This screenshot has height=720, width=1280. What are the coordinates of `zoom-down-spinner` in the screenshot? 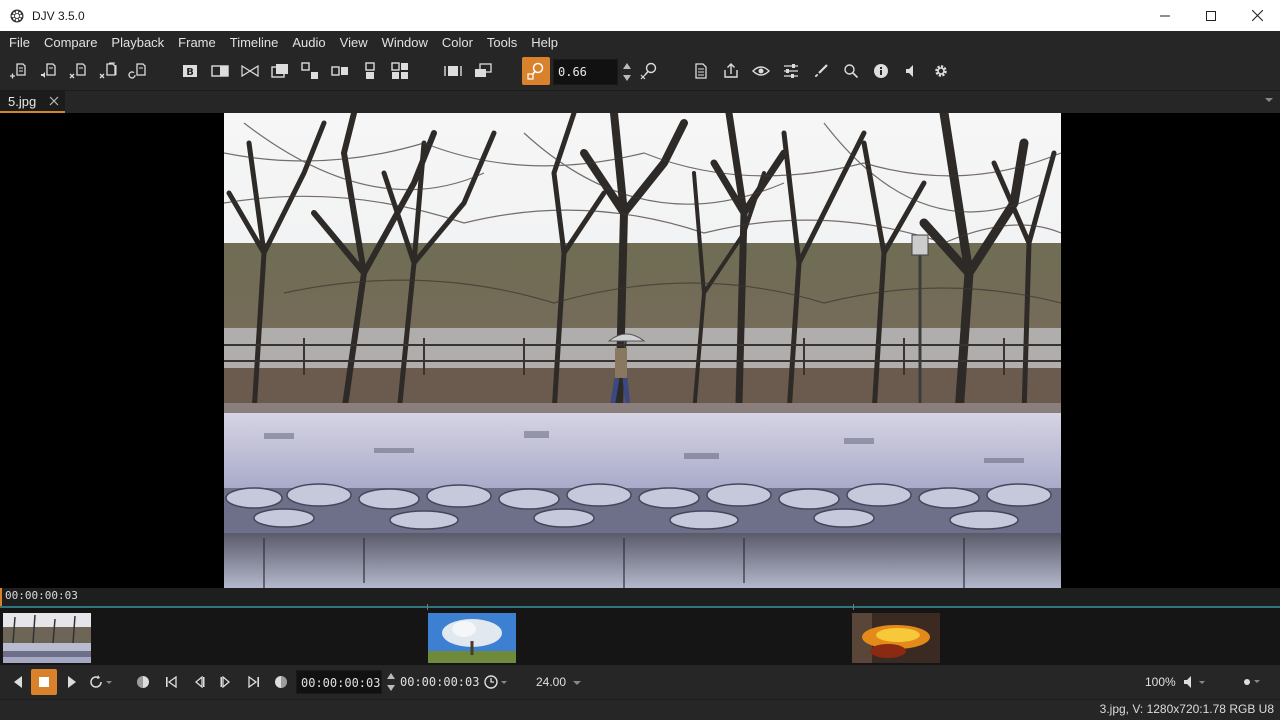 It's located at (627, 78).